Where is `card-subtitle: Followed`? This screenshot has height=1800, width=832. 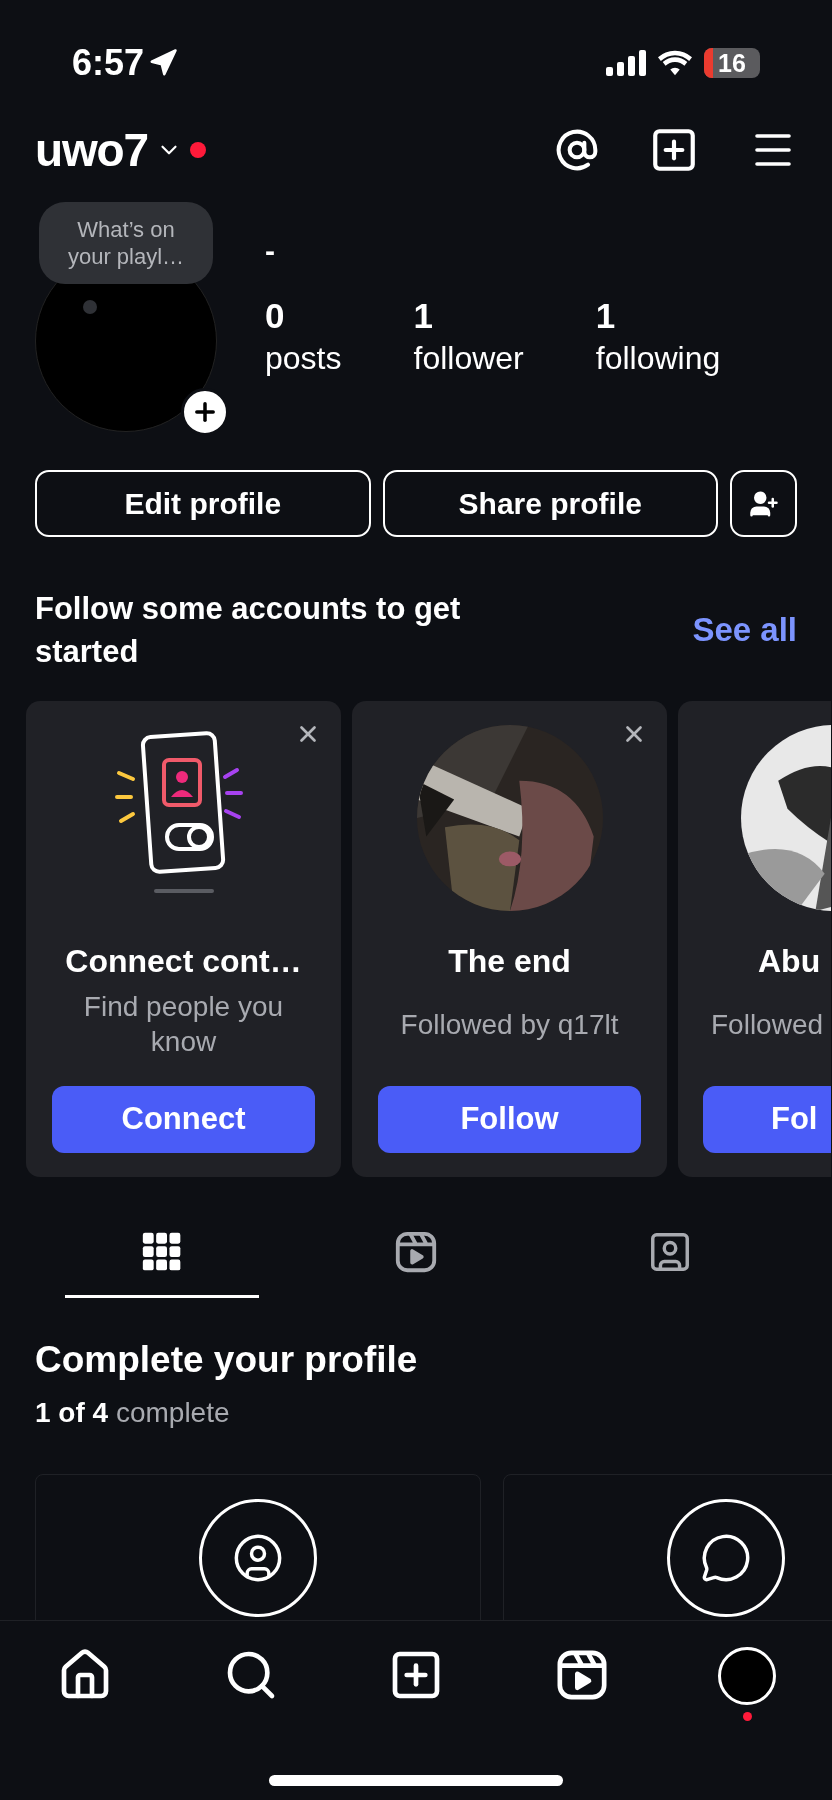
card-subtitle: Followed is located at coordinates (767, 1025).